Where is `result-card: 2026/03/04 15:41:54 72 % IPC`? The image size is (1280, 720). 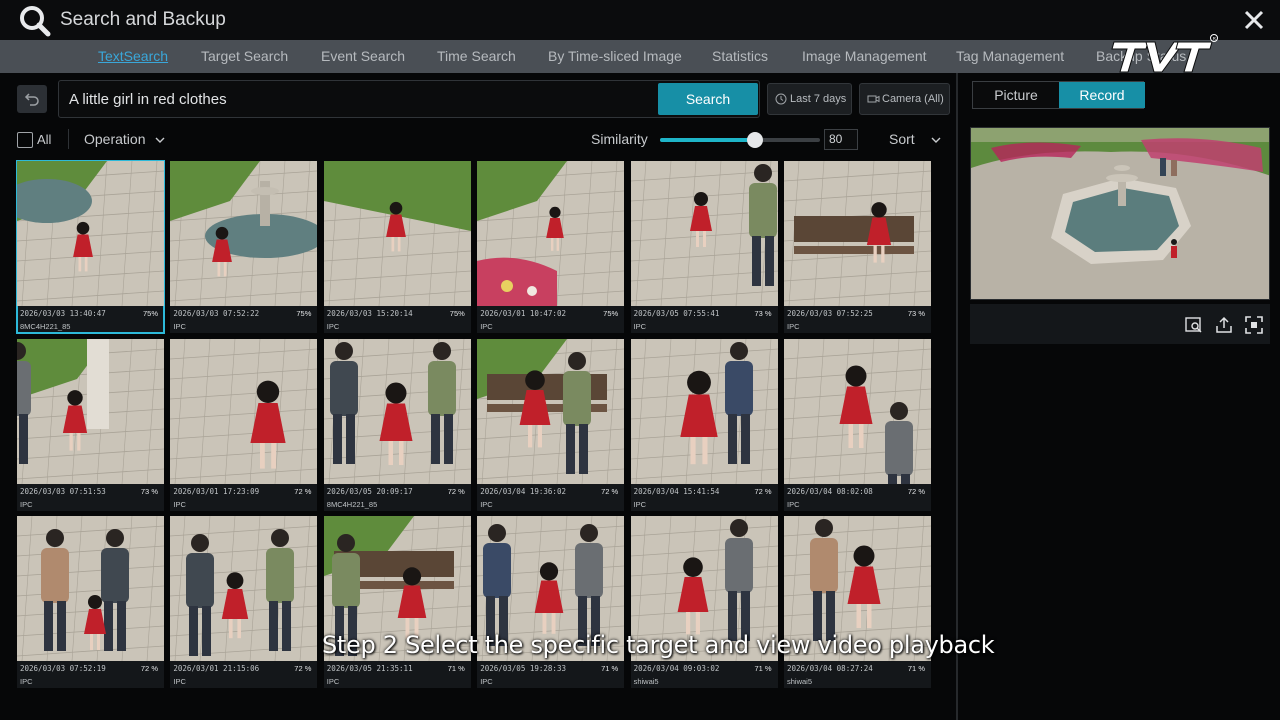 result-card: 2026/03/04 15:41:54 72 % IPC is located at coordinates (704, 424).